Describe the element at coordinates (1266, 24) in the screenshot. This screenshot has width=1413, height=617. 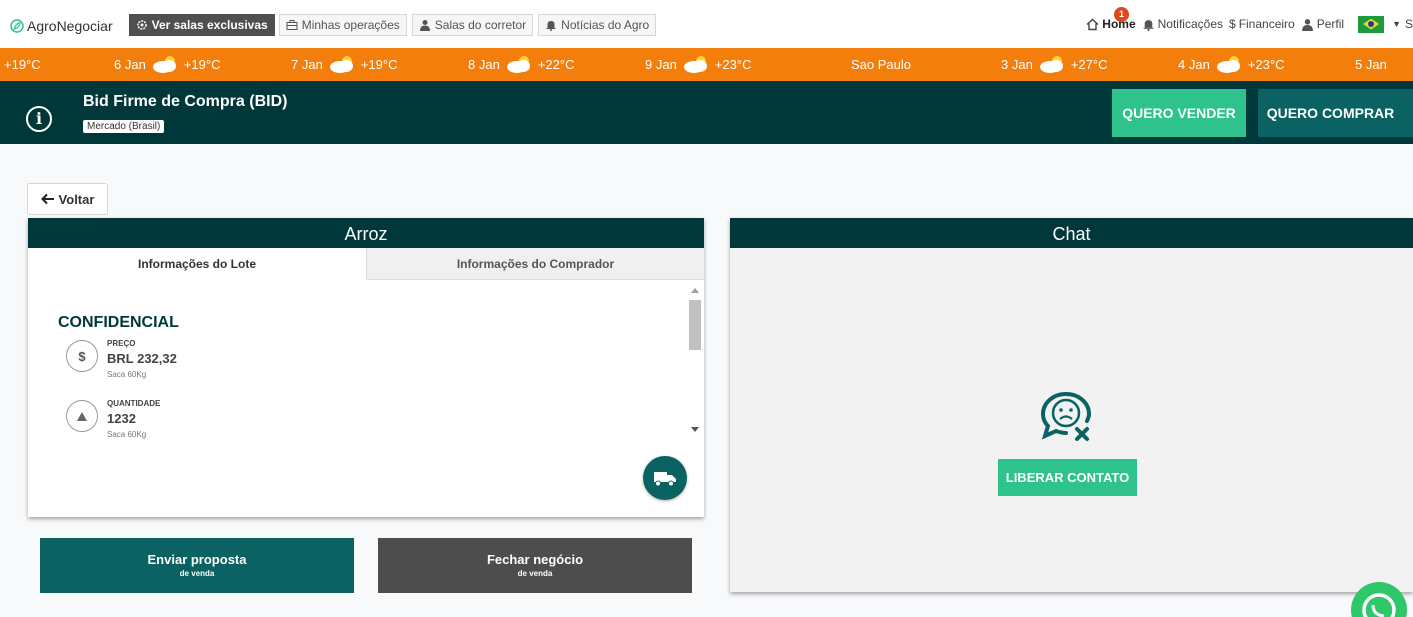
I see `nav-financial-label: Financeiro` at that location.